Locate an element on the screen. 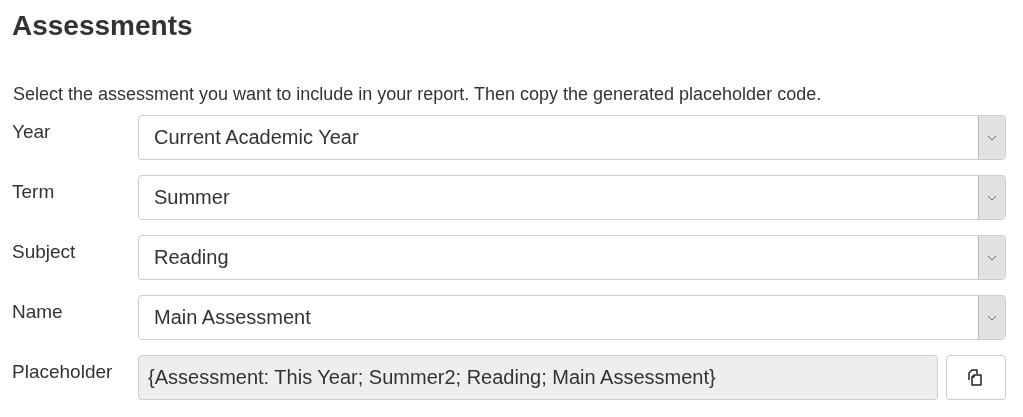 The height and width of the screenshot is (417, 1023). dropdown: Current Academic Year is located at coordinates (572, 137).